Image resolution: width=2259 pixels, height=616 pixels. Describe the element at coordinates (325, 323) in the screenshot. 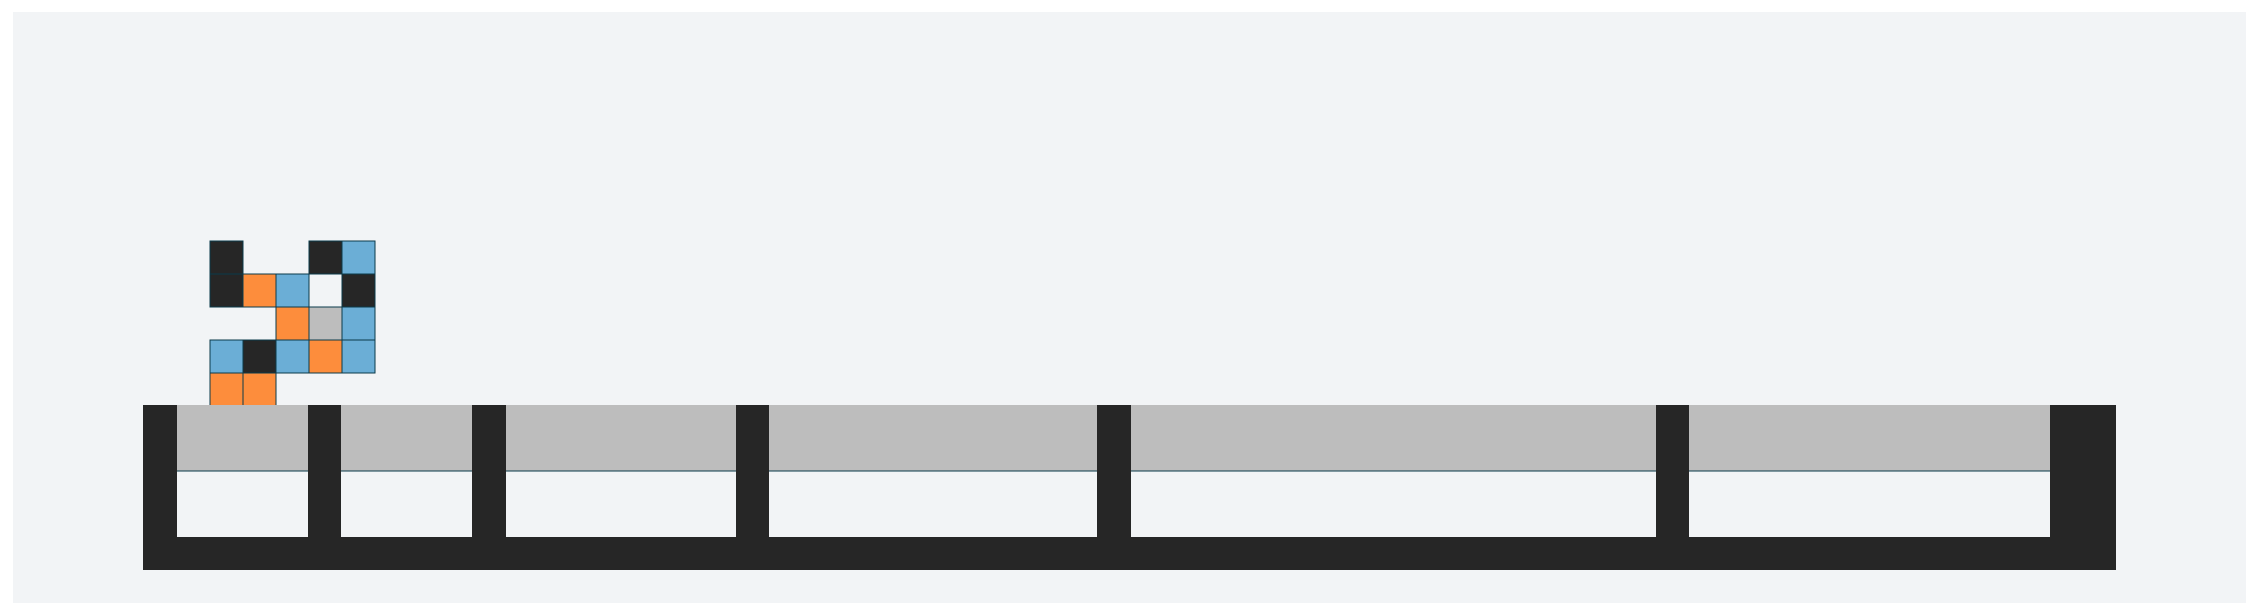

I see `piece-cell-gray` at that location.